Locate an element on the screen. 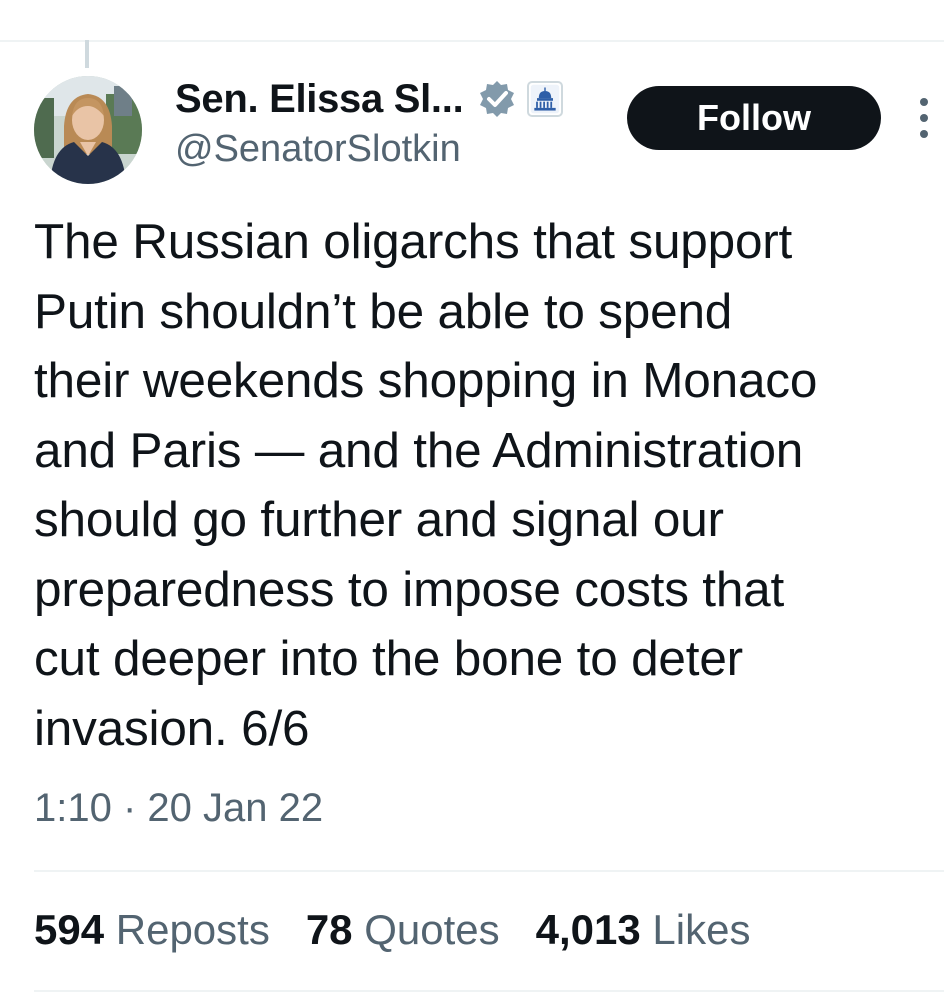  stats-bottom-divider is located at coordinates (489, 991).